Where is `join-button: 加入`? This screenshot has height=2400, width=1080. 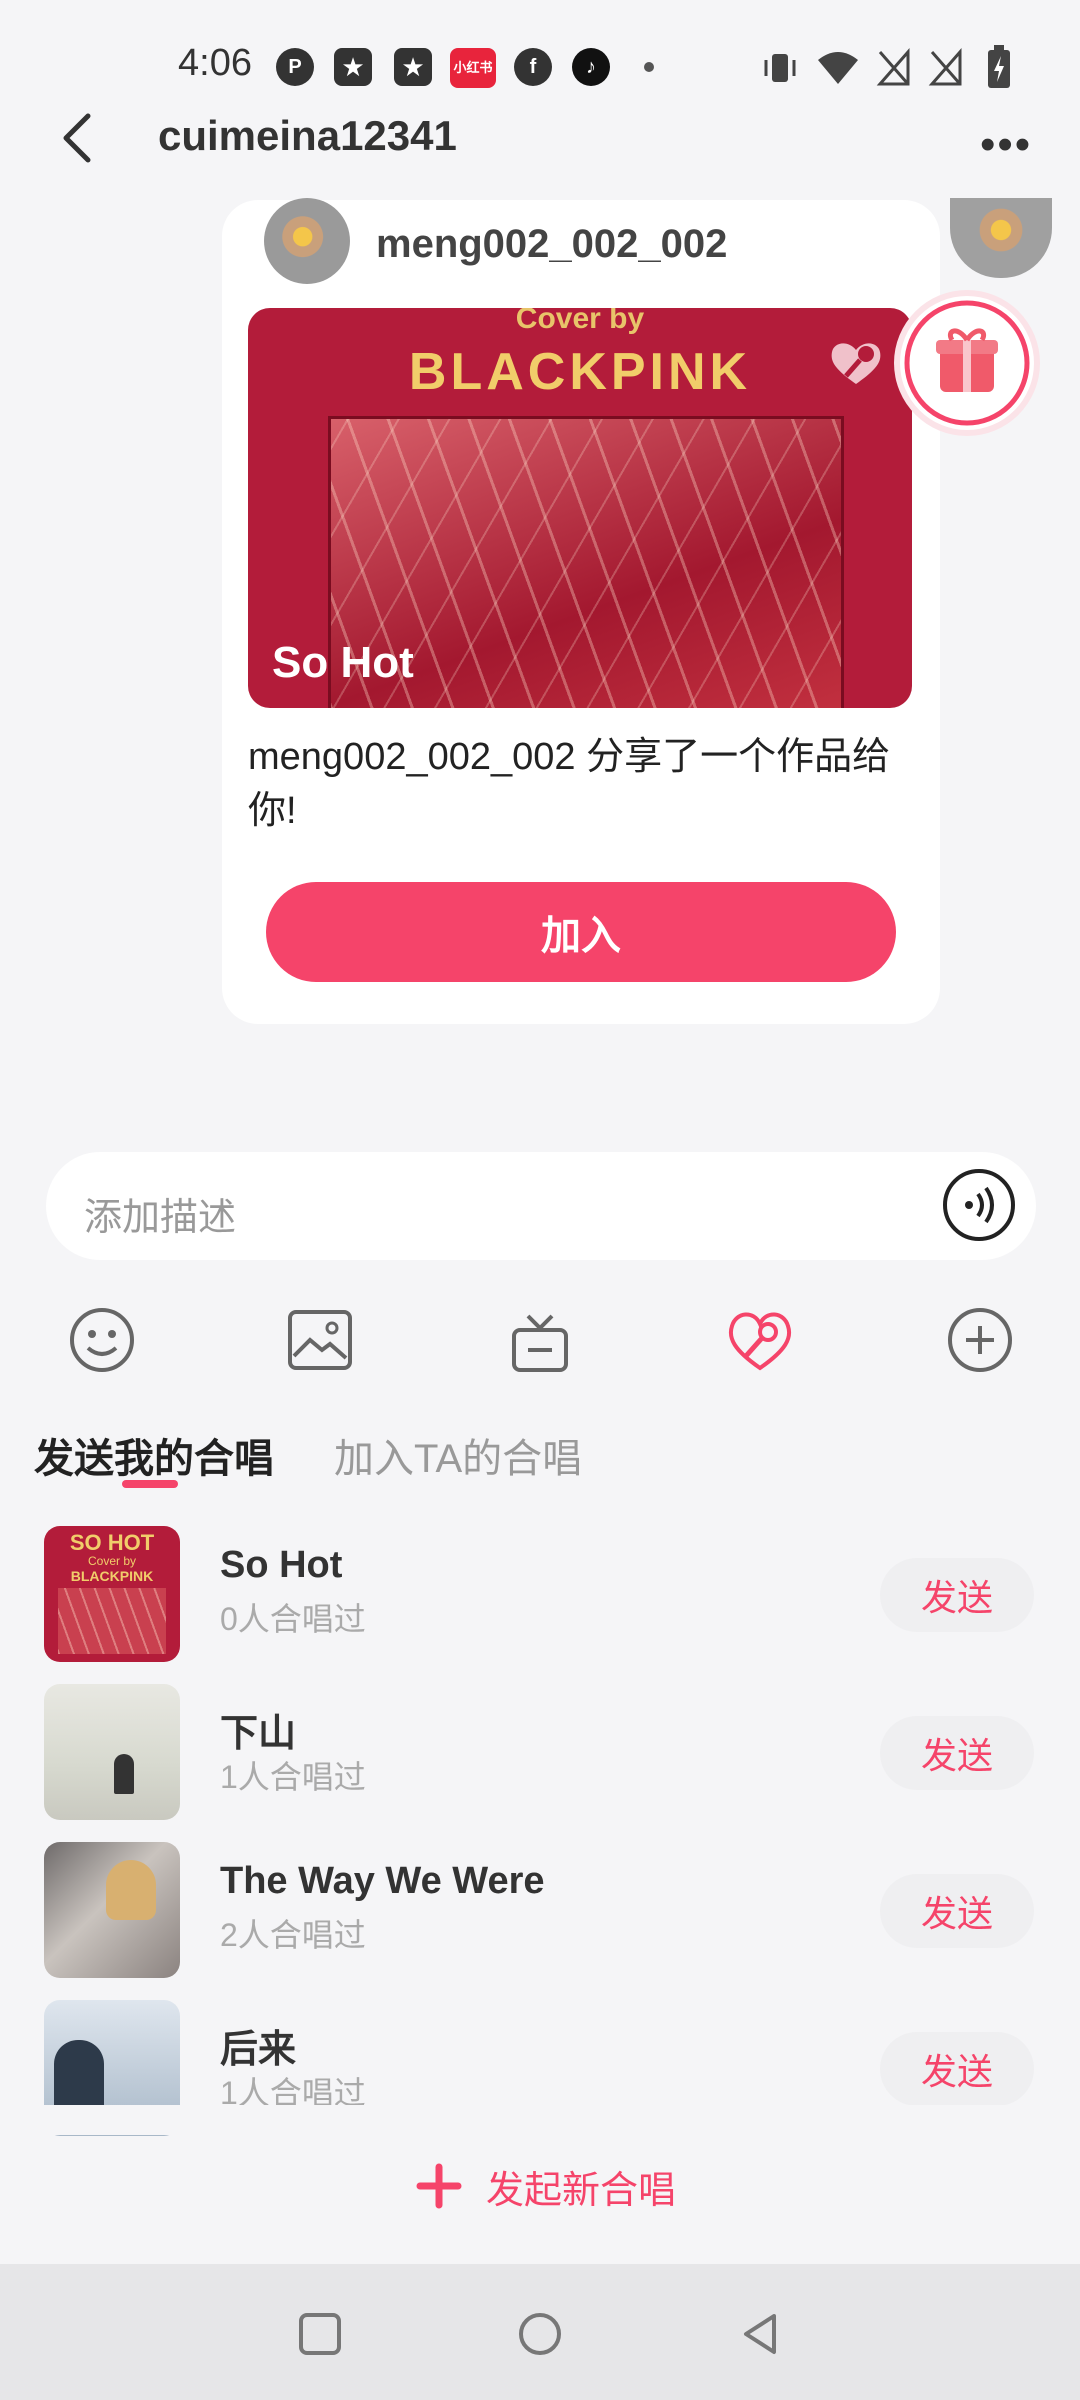 join-button: 加入 is located at coordinates (581, 932).